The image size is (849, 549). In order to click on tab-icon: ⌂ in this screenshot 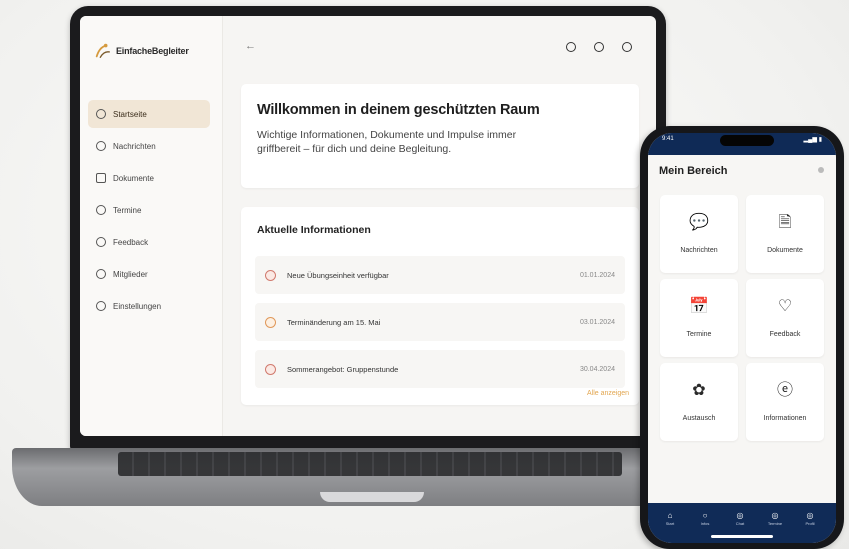, I will do `click(670, 515)`.